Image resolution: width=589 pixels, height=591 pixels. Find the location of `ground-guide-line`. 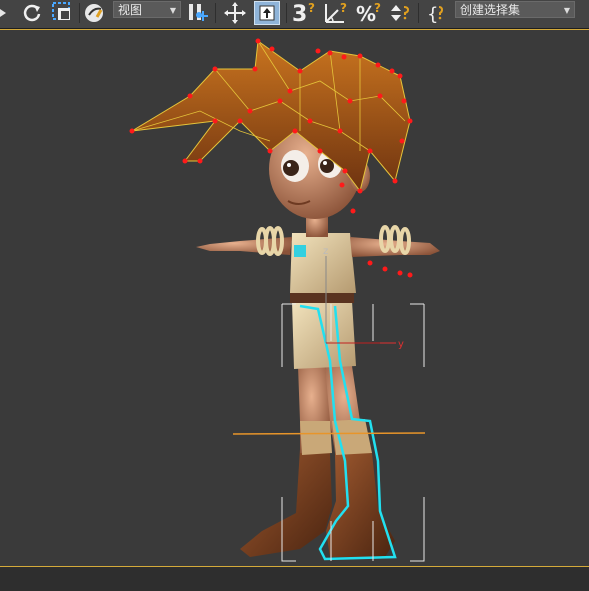

ground-guide-line is located at coordinates (329, 433).